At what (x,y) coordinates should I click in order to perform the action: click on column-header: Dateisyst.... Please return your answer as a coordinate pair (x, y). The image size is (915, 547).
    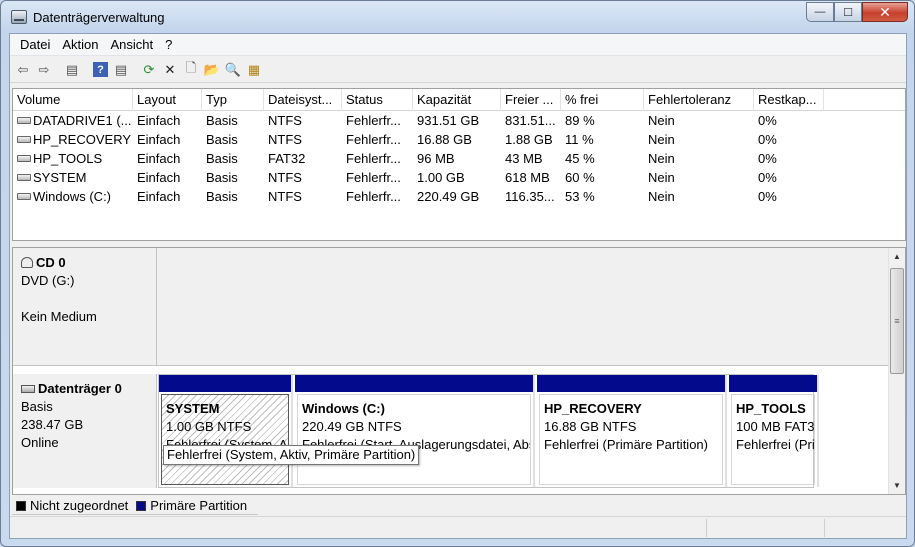
    Looking at the image, I should click on (303, 100).